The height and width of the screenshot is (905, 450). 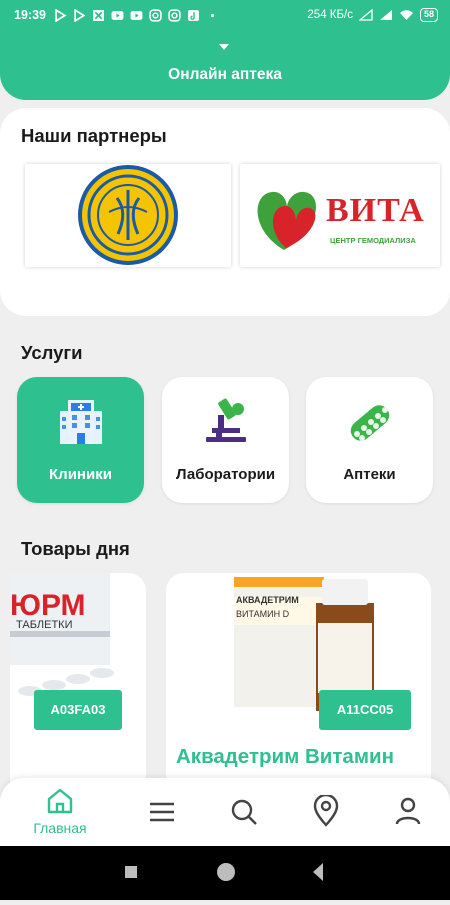 What do you see at coordinates (369, 474) in the screenshot?
I see `service-label: Аптеки` at bounding box center [369, 474].